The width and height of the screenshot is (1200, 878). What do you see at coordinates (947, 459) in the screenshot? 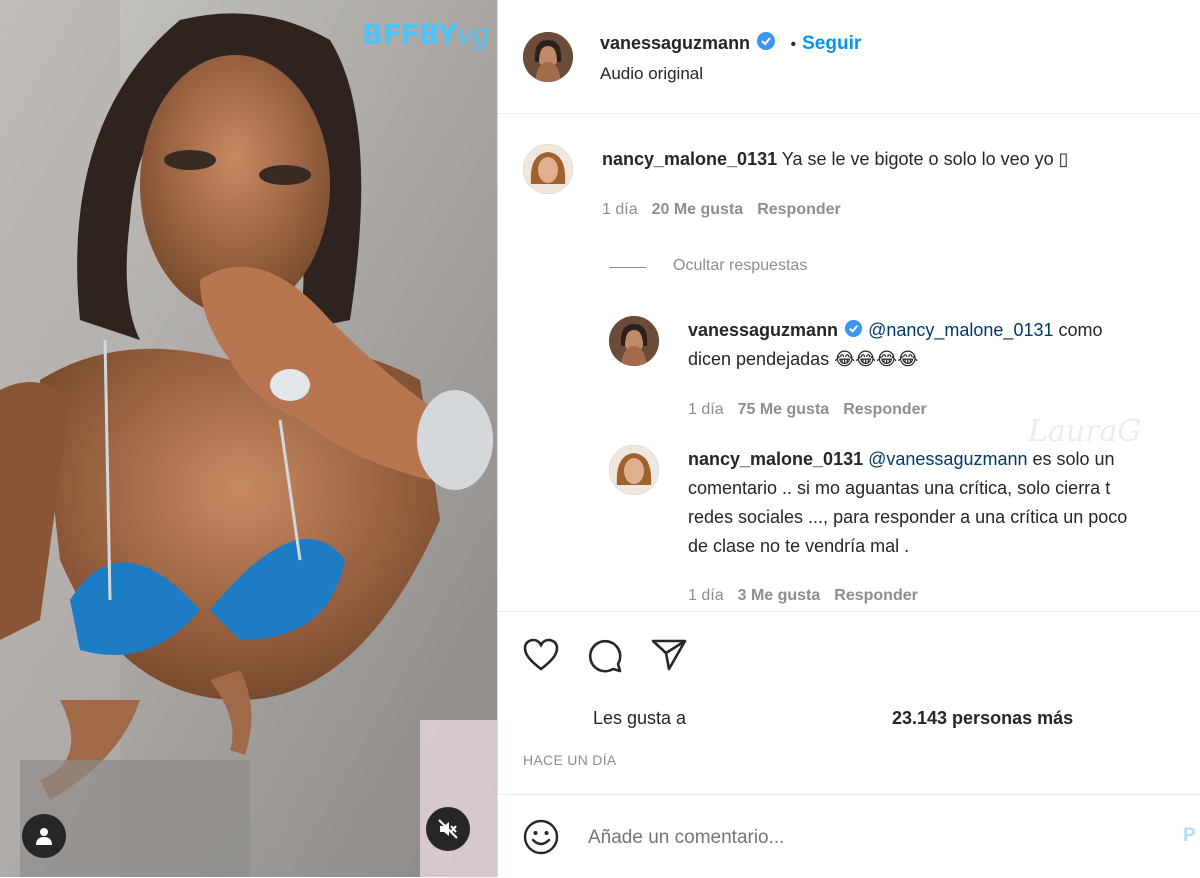
I see `reply-mention: @vanessaguzmann` at bounding box center [947, 459].